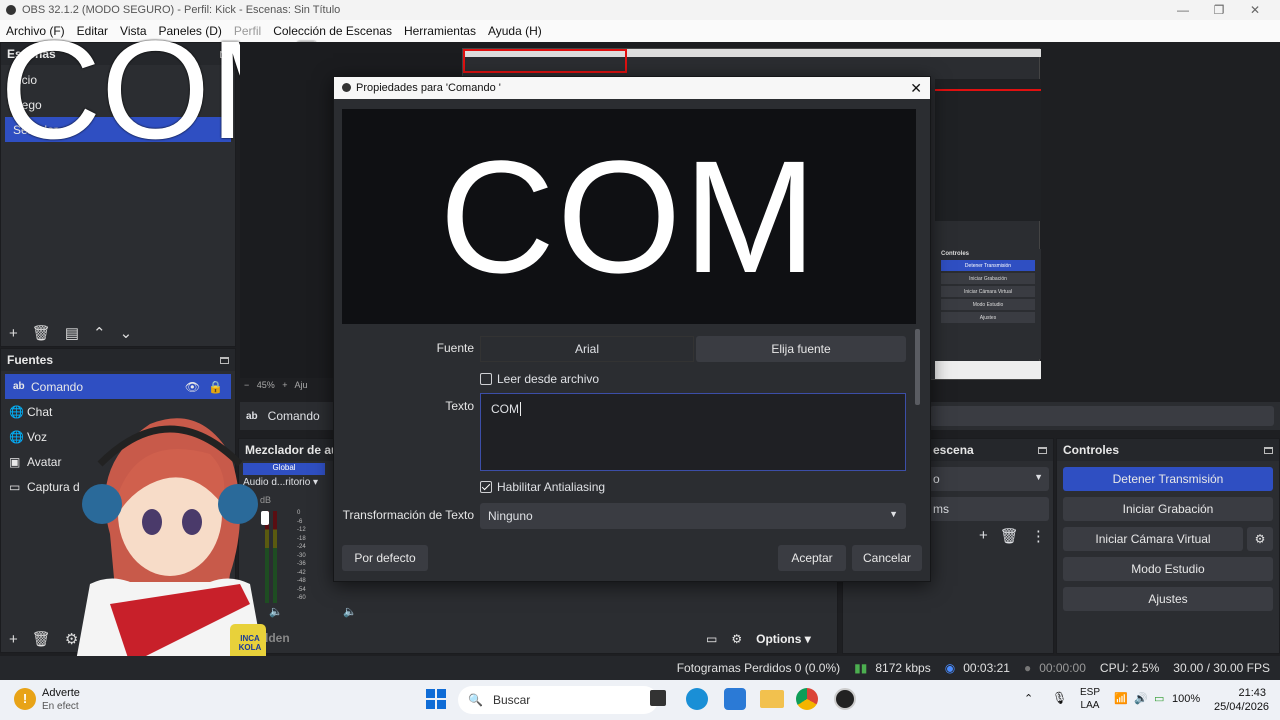 The width and height of the screenshot is (1280, 720). I want to click on scenes-toolbar: + 🗑 ▤ ⌃ ⌄, so click(70, 333).